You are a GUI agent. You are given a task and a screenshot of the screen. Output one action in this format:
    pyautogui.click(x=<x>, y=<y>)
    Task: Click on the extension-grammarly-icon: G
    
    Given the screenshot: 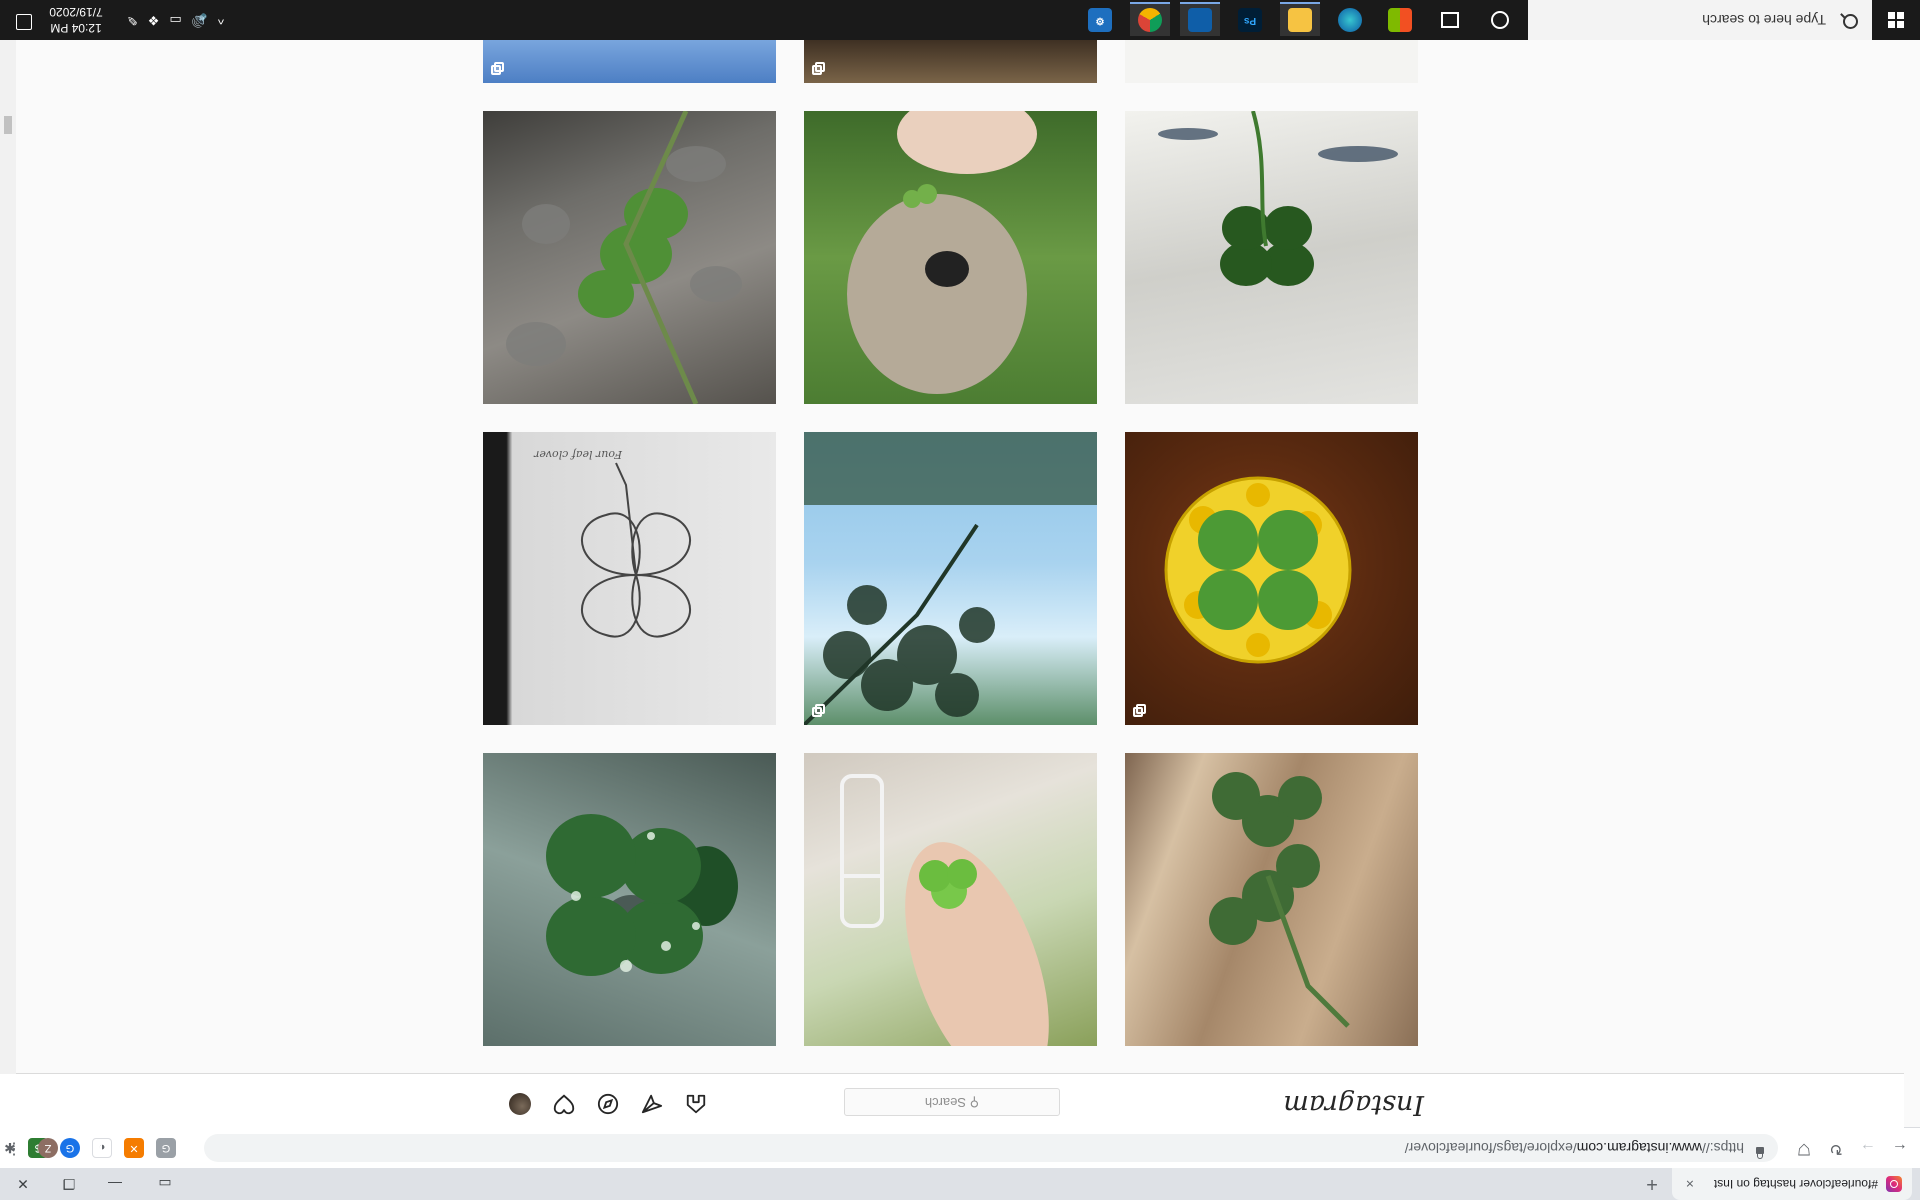 What is the action you would take?
    pyautogui.click(x=70, y=1148)
    